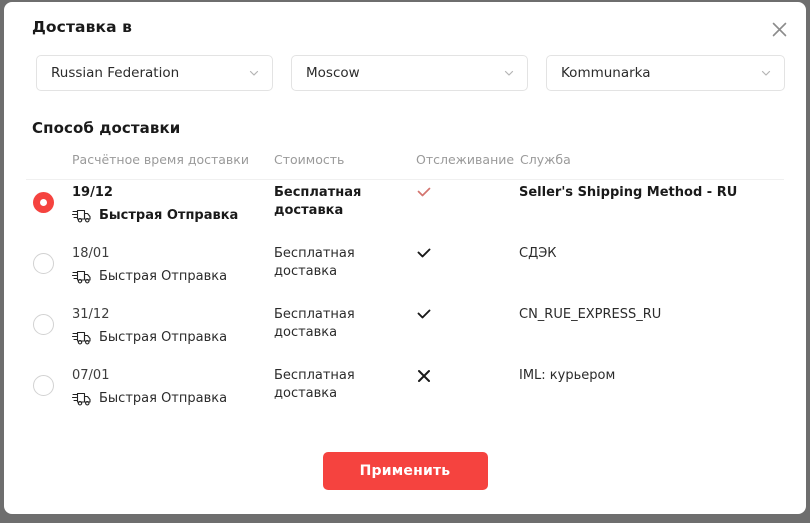 This screenshot has width=810, height=523. What do you see at coordinates (538, 253) in the screenshot?
I see `service-cell: СДЭК` at bounding box center [538, 253].